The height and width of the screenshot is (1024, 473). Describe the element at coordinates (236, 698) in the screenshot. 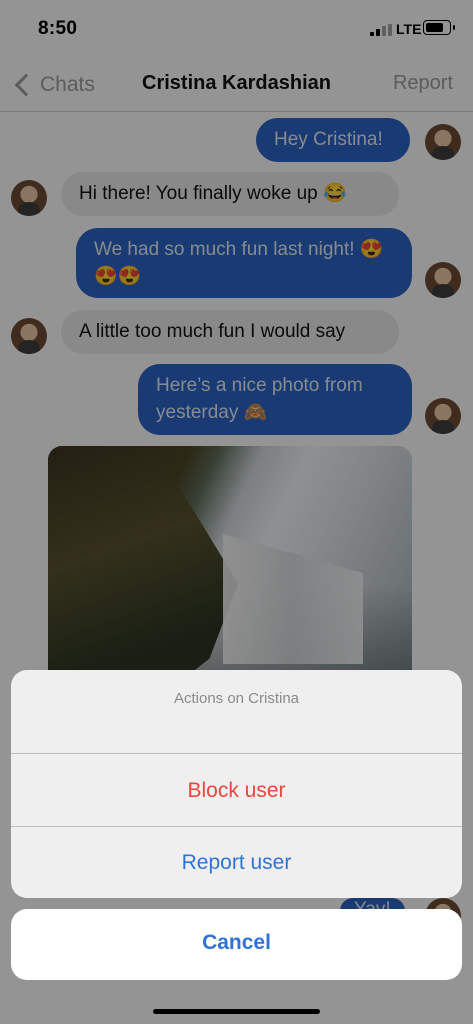

I see `action-sheet-title: Actions on Cristina` at that location.